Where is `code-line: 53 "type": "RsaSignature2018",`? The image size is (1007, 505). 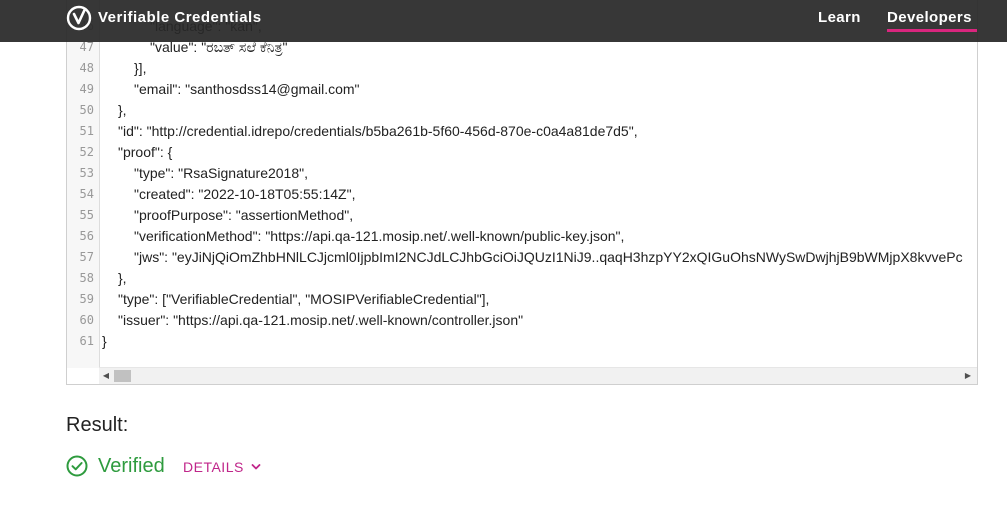
code-line: 53 "type": "RsaSignature2018", is located at coordinates (522, 173).